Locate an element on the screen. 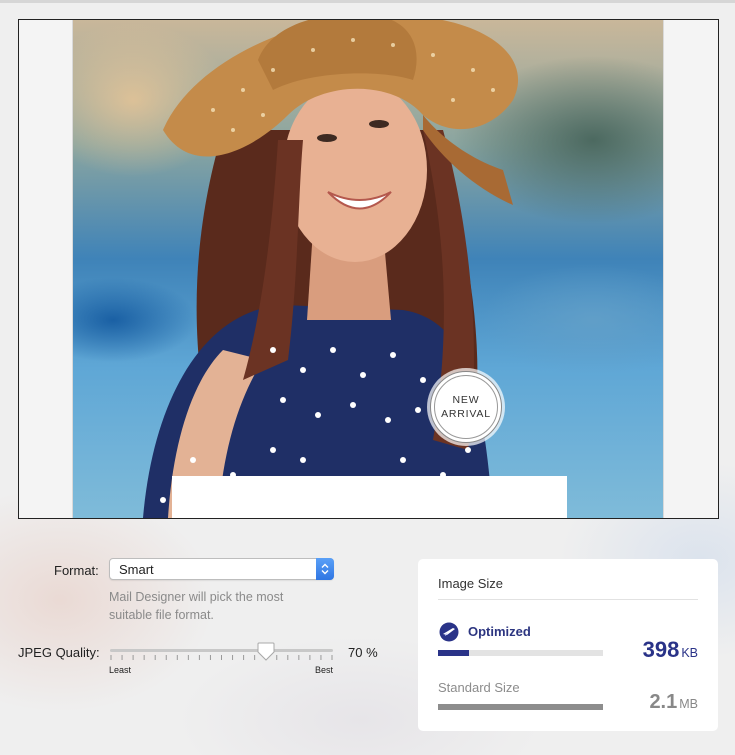  optimized-label: Optimized is located at coordinates (499, 631).